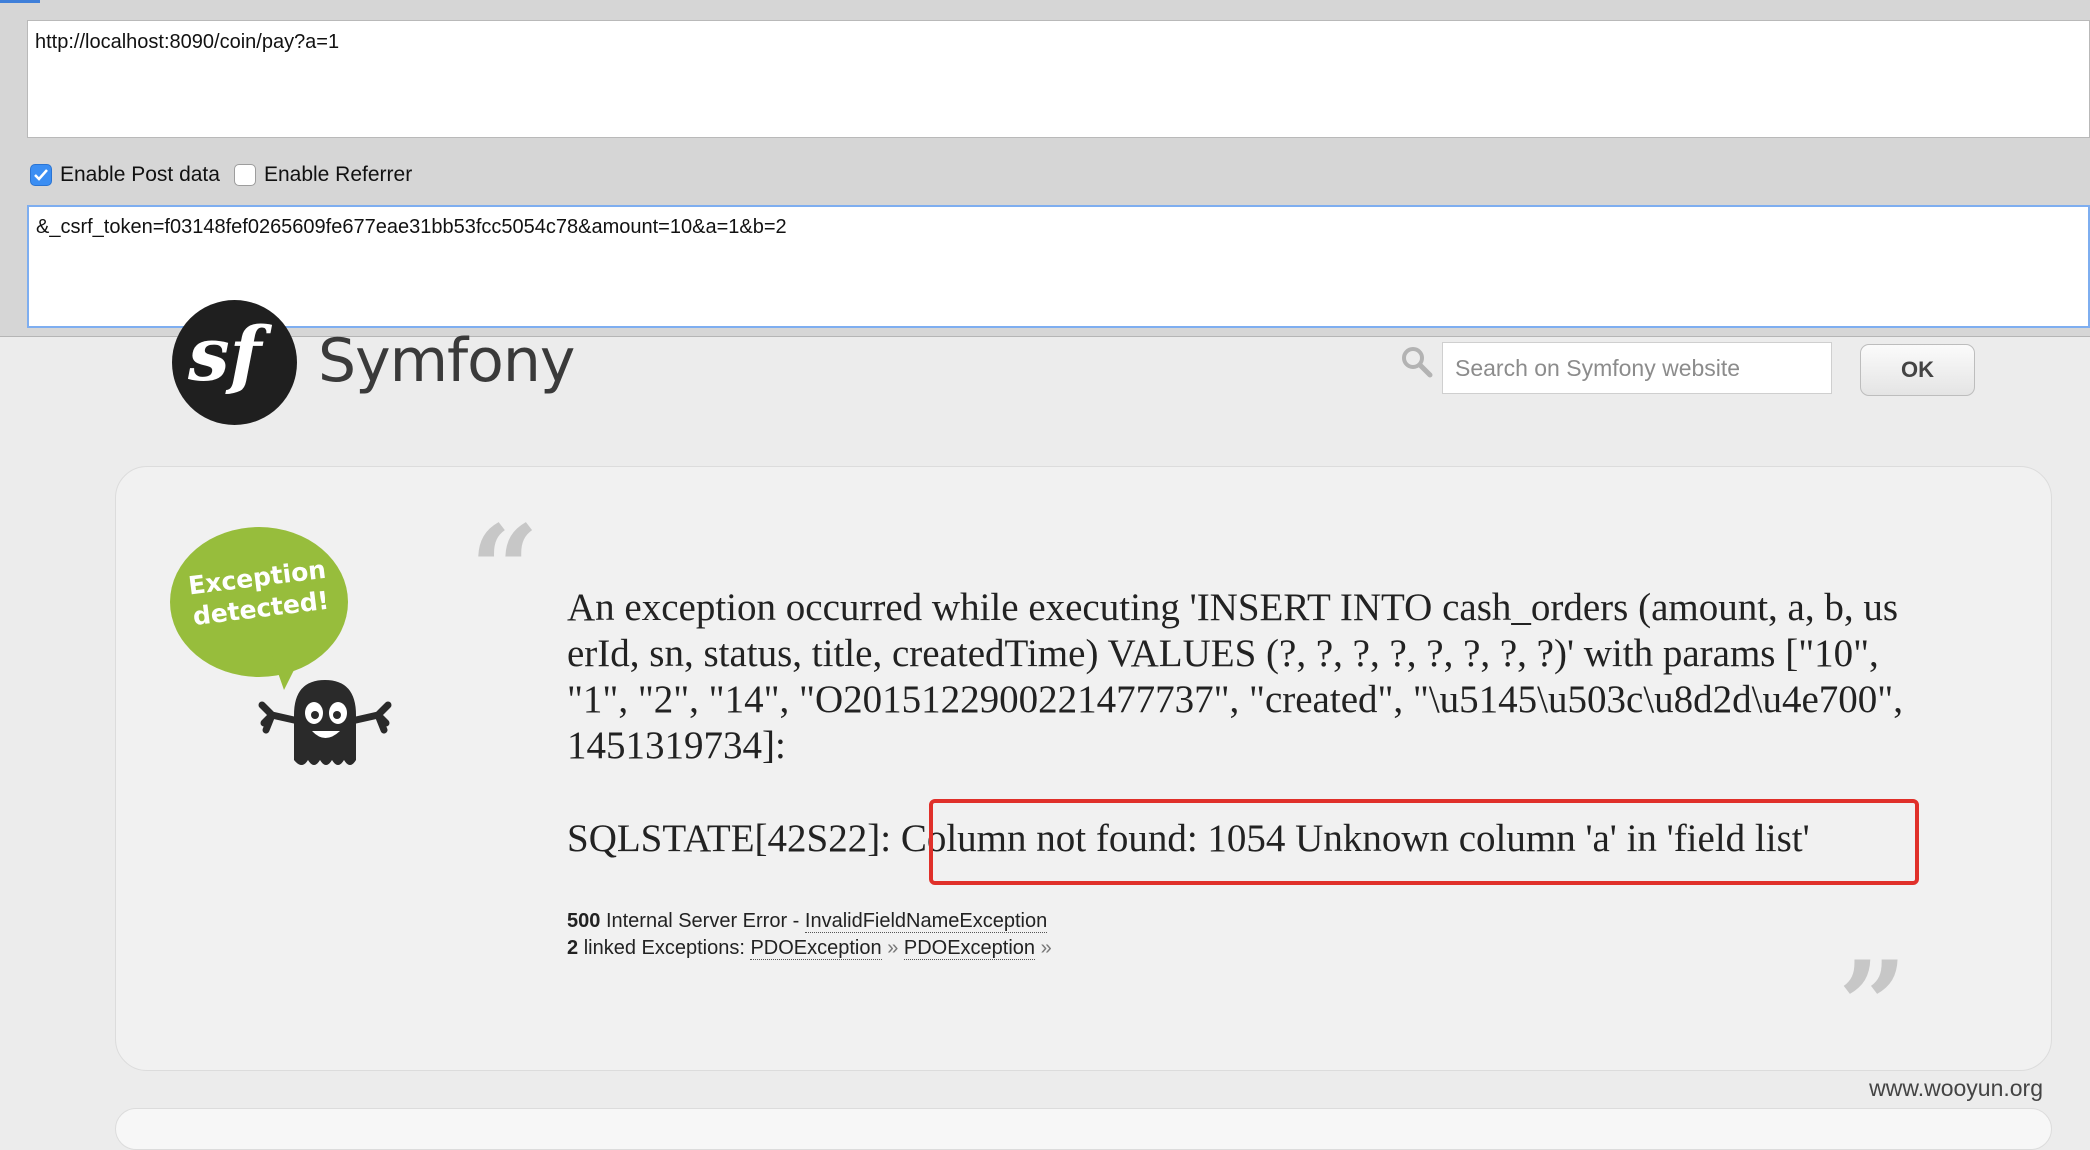 This screenshot has height=1150, width=2090. Describe the element at coordinates (140, 175) in the screenshot. I see `enable-post-label: Enable Post data` at that location.